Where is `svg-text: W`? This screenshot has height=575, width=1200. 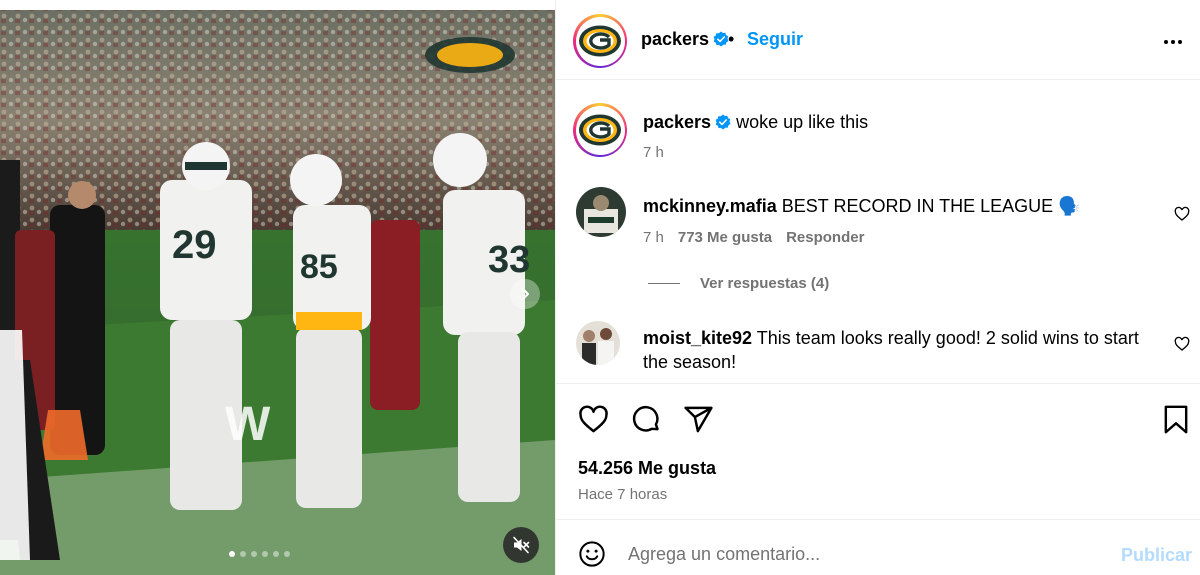 svg-text: W is located at coordinates (248, 424).